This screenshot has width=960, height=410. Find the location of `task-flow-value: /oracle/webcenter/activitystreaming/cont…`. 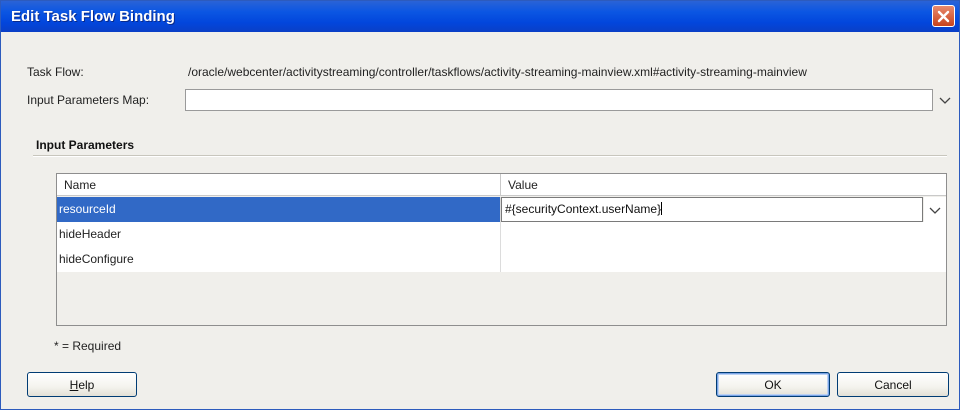

task-flow-value: /oracle/webcenter/activitystreaming/cont… is located at coordinates (497, 72).